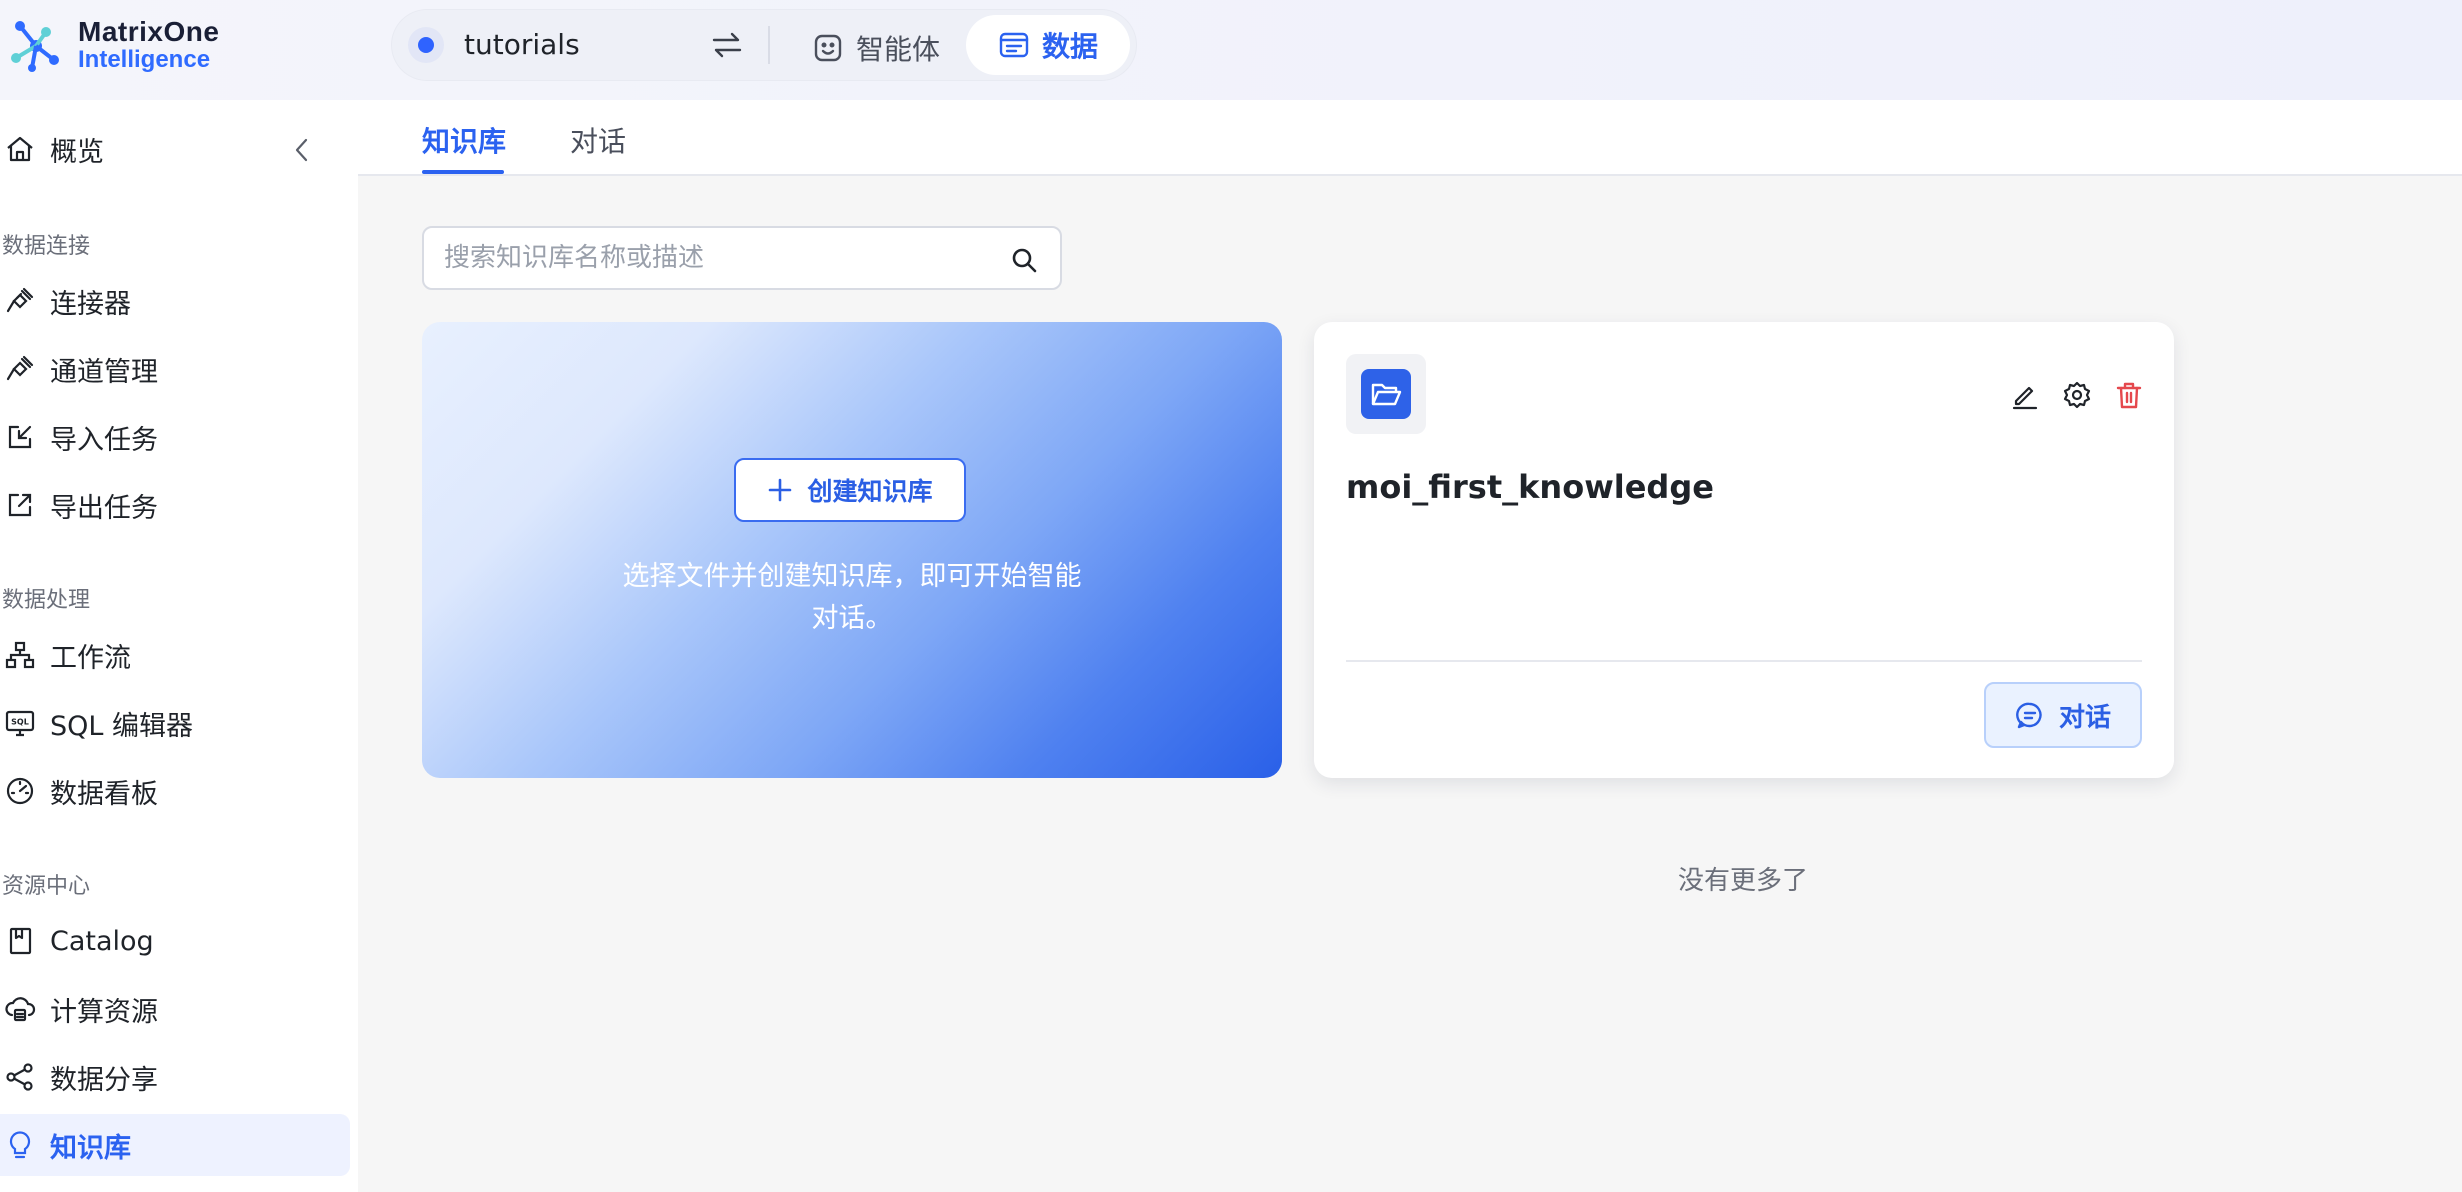  Describe the element at coordinates (463, 172) in the screenshot. I see `active-tab-indicator` at that location.